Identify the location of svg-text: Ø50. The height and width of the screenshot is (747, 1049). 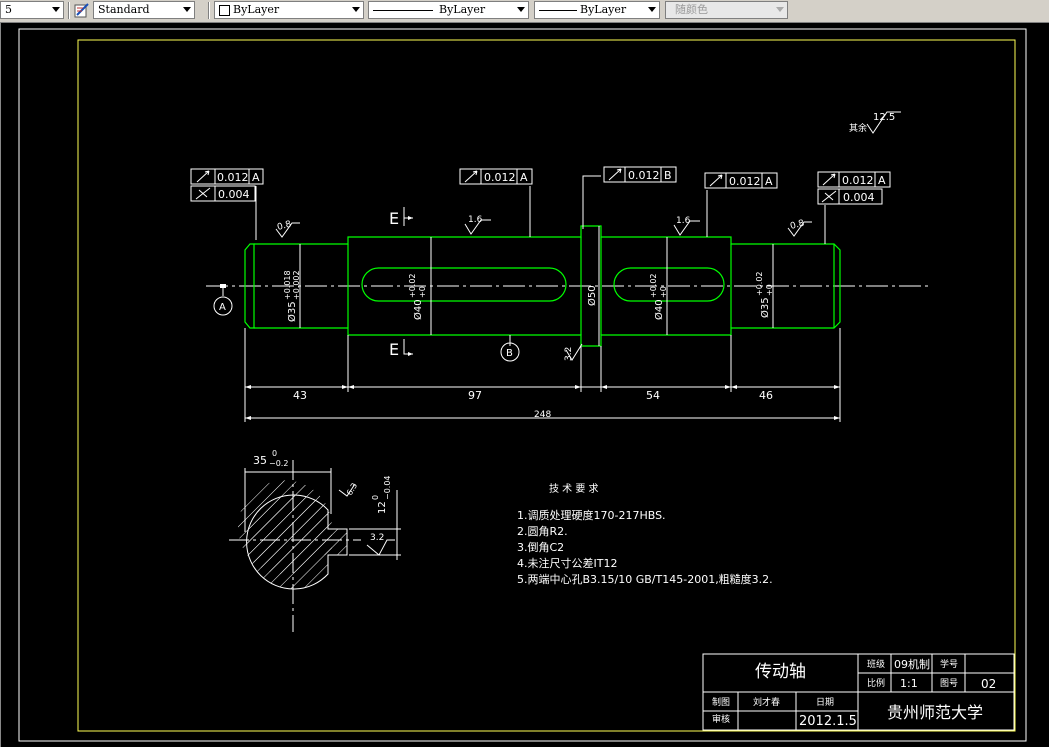
(592, 295).